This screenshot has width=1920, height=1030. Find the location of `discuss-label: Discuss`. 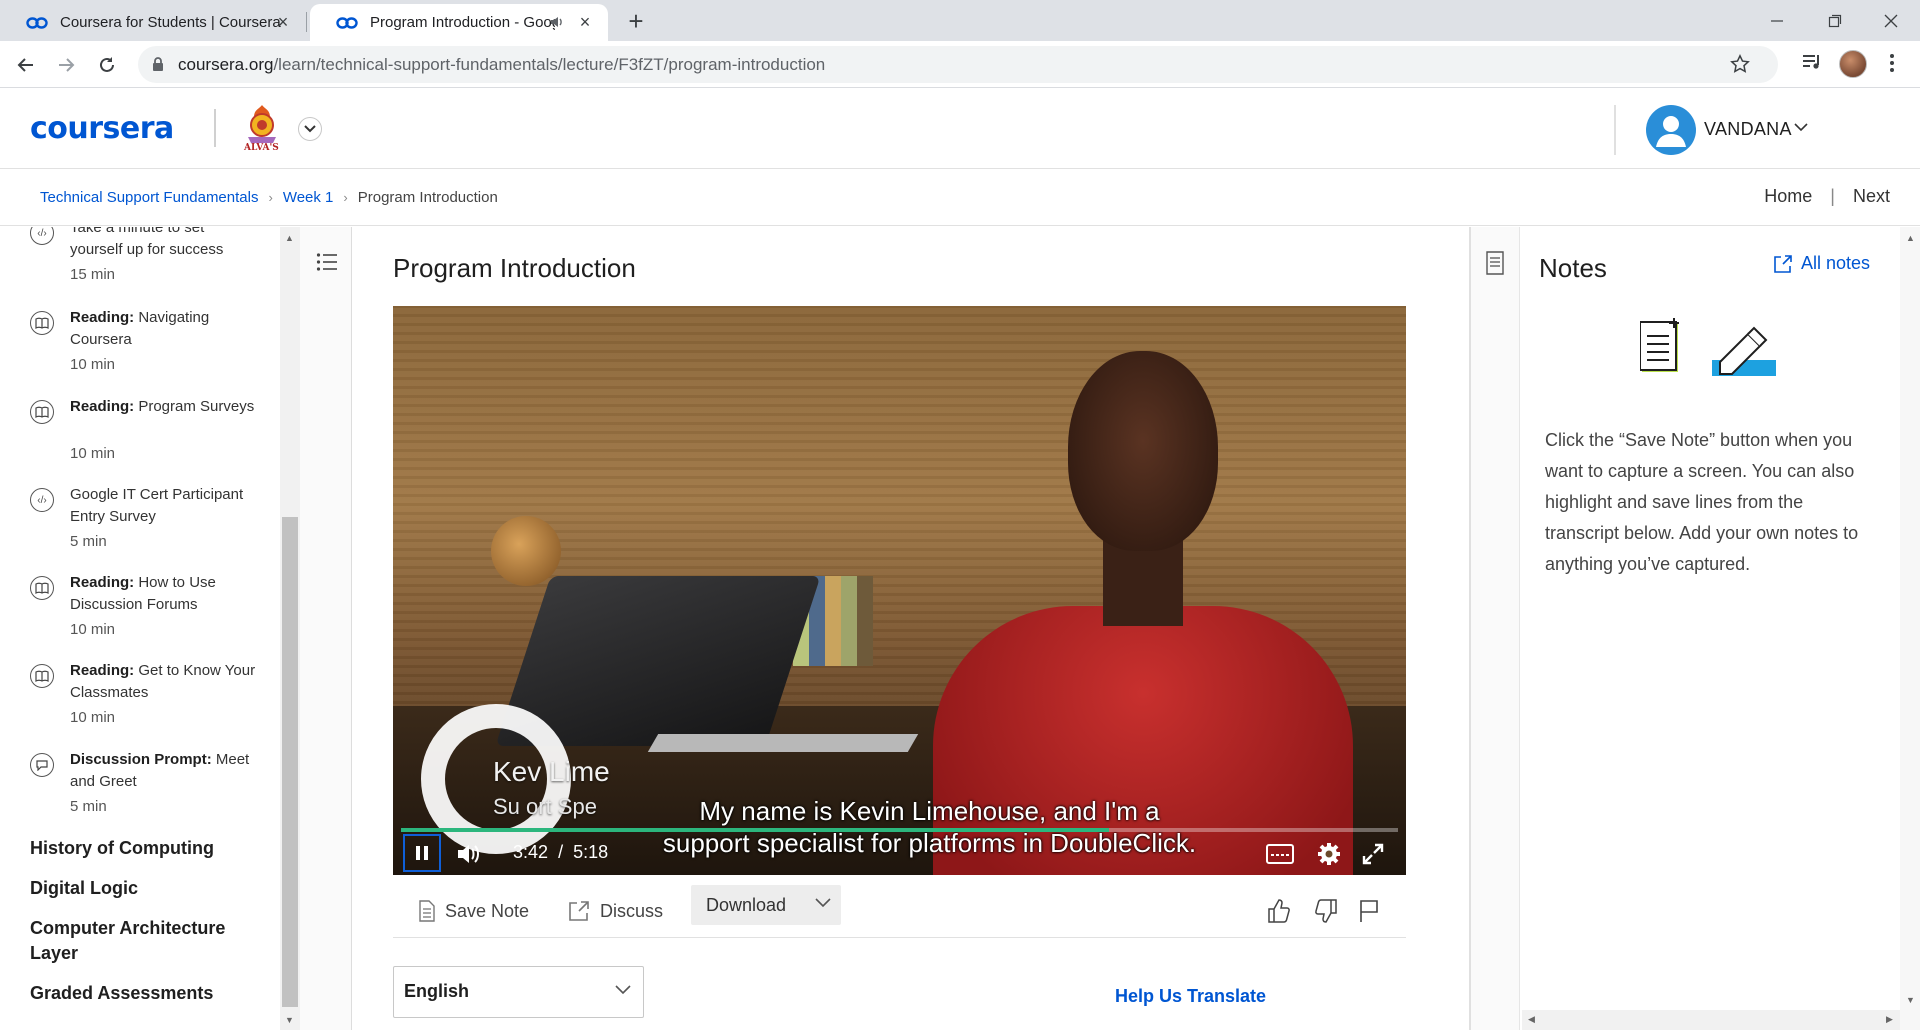

discuss-label: Discuss is located at coordinates (632, 910).